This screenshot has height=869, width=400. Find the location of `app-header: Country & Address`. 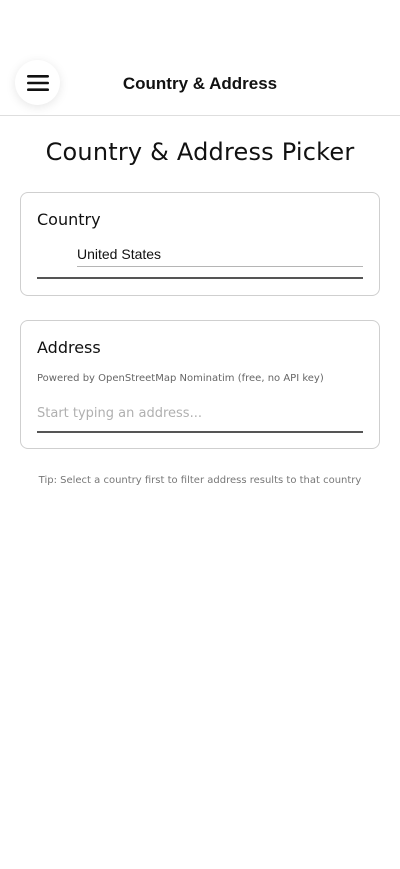

app-header: Country & Address is located at coordinates (200, 58).